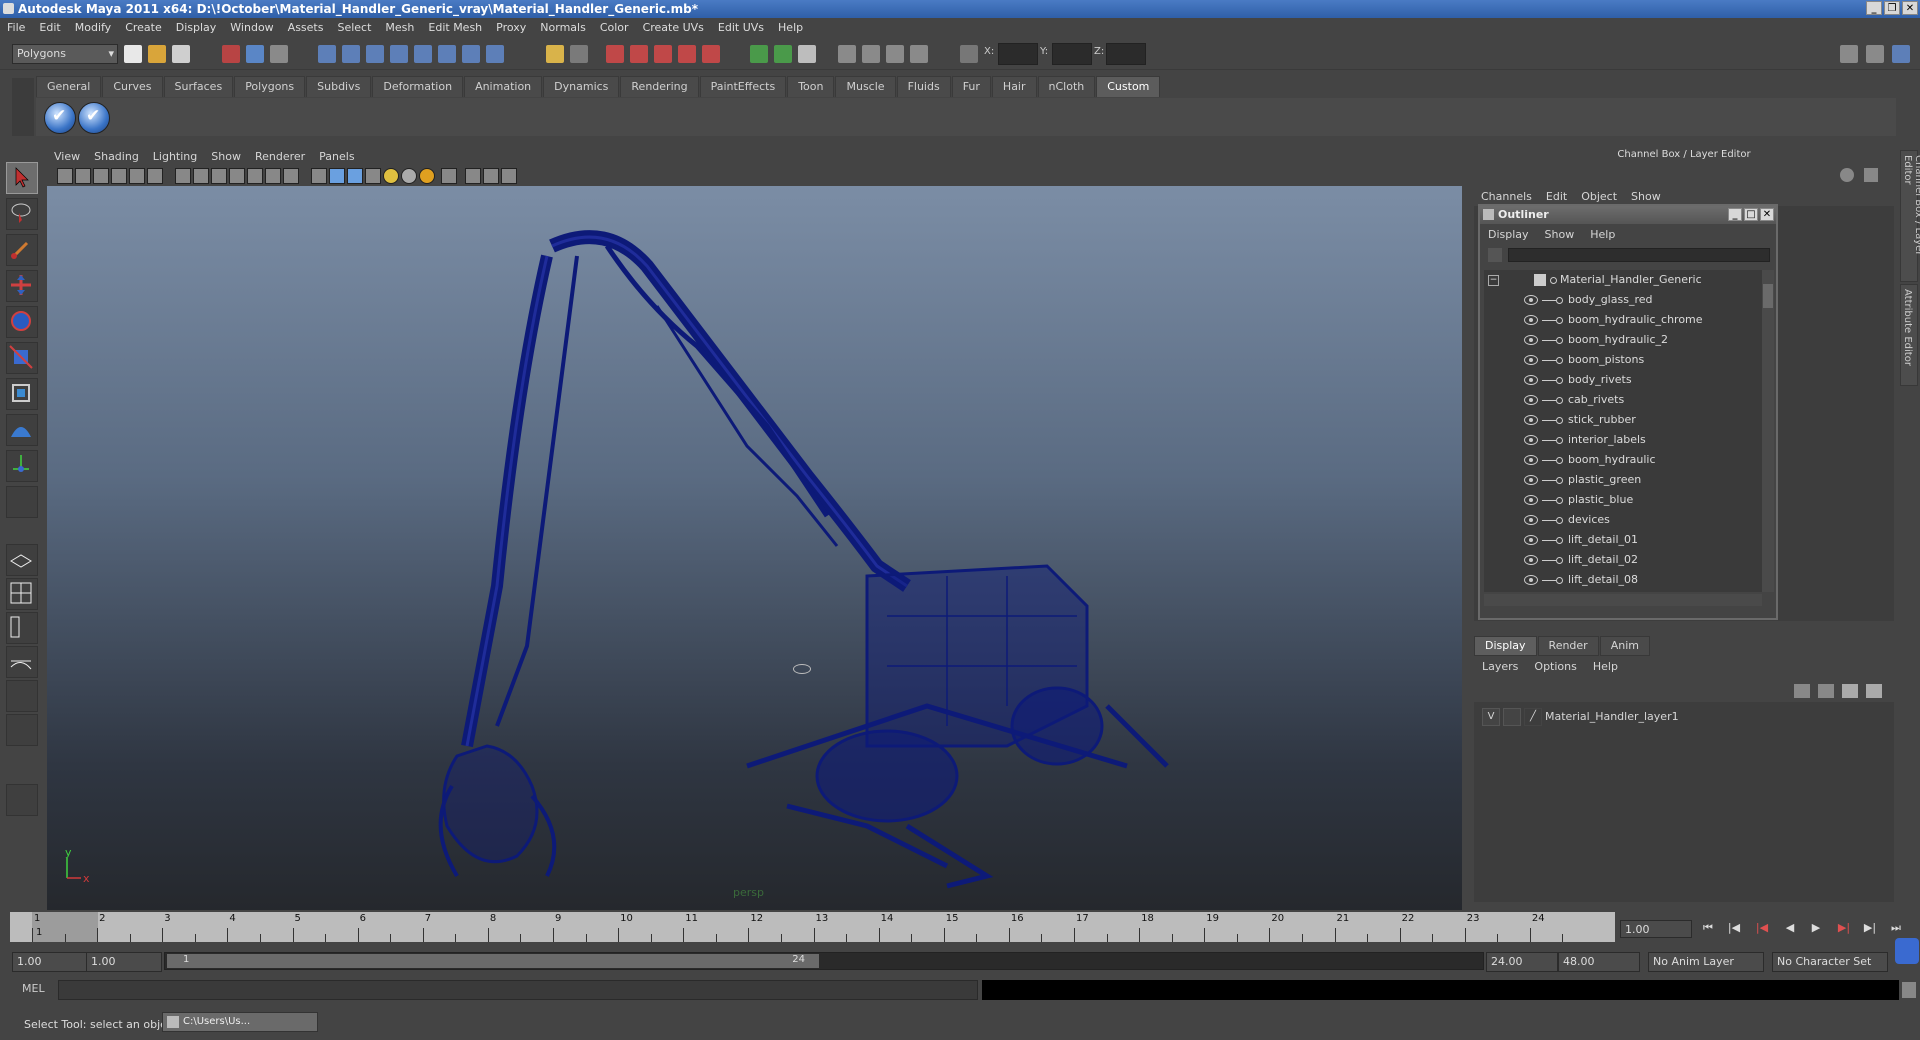 The image size is (1920, 1040). Describe the element at coordinates (1128, 86) in the screenshot. I see `tab-custom: Custom` at that location.